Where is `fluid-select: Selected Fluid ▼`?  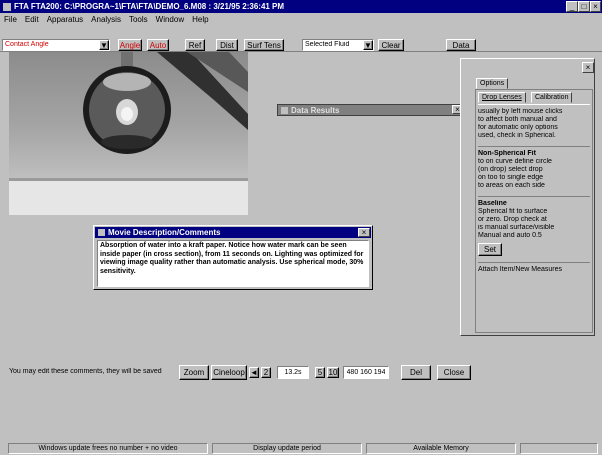
fluid-select: Selected Fluid ▼ is located at coordinates (338, 45).